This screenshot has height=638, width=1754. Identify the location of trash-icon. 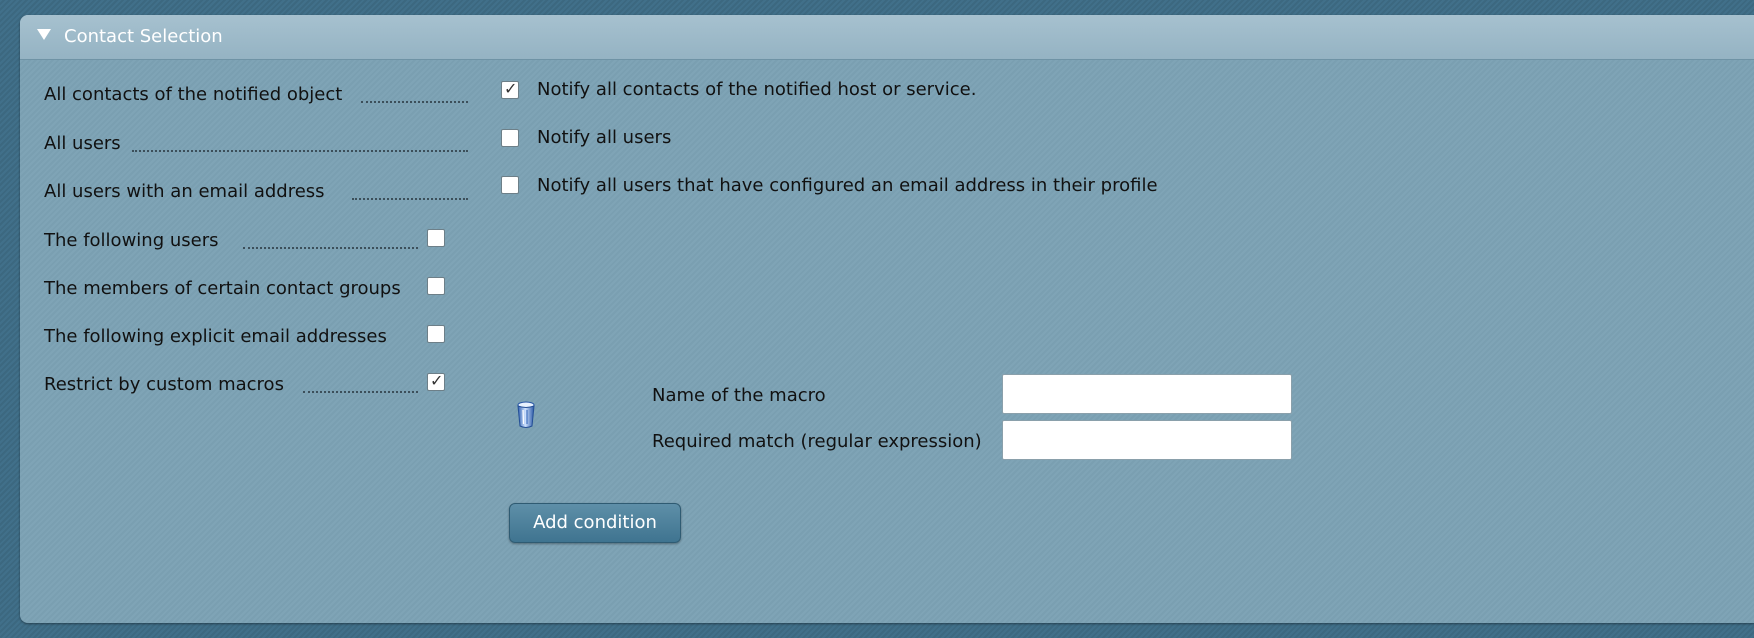
(526, 415).